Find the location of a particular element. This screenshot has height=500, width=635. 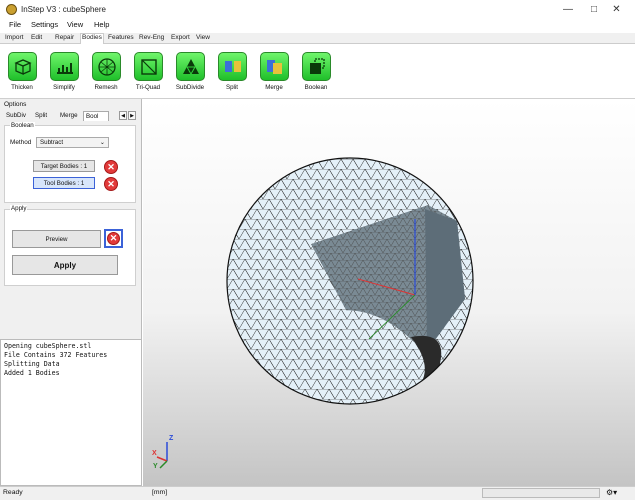

thicken-icon is located at coordinates (22, 66).